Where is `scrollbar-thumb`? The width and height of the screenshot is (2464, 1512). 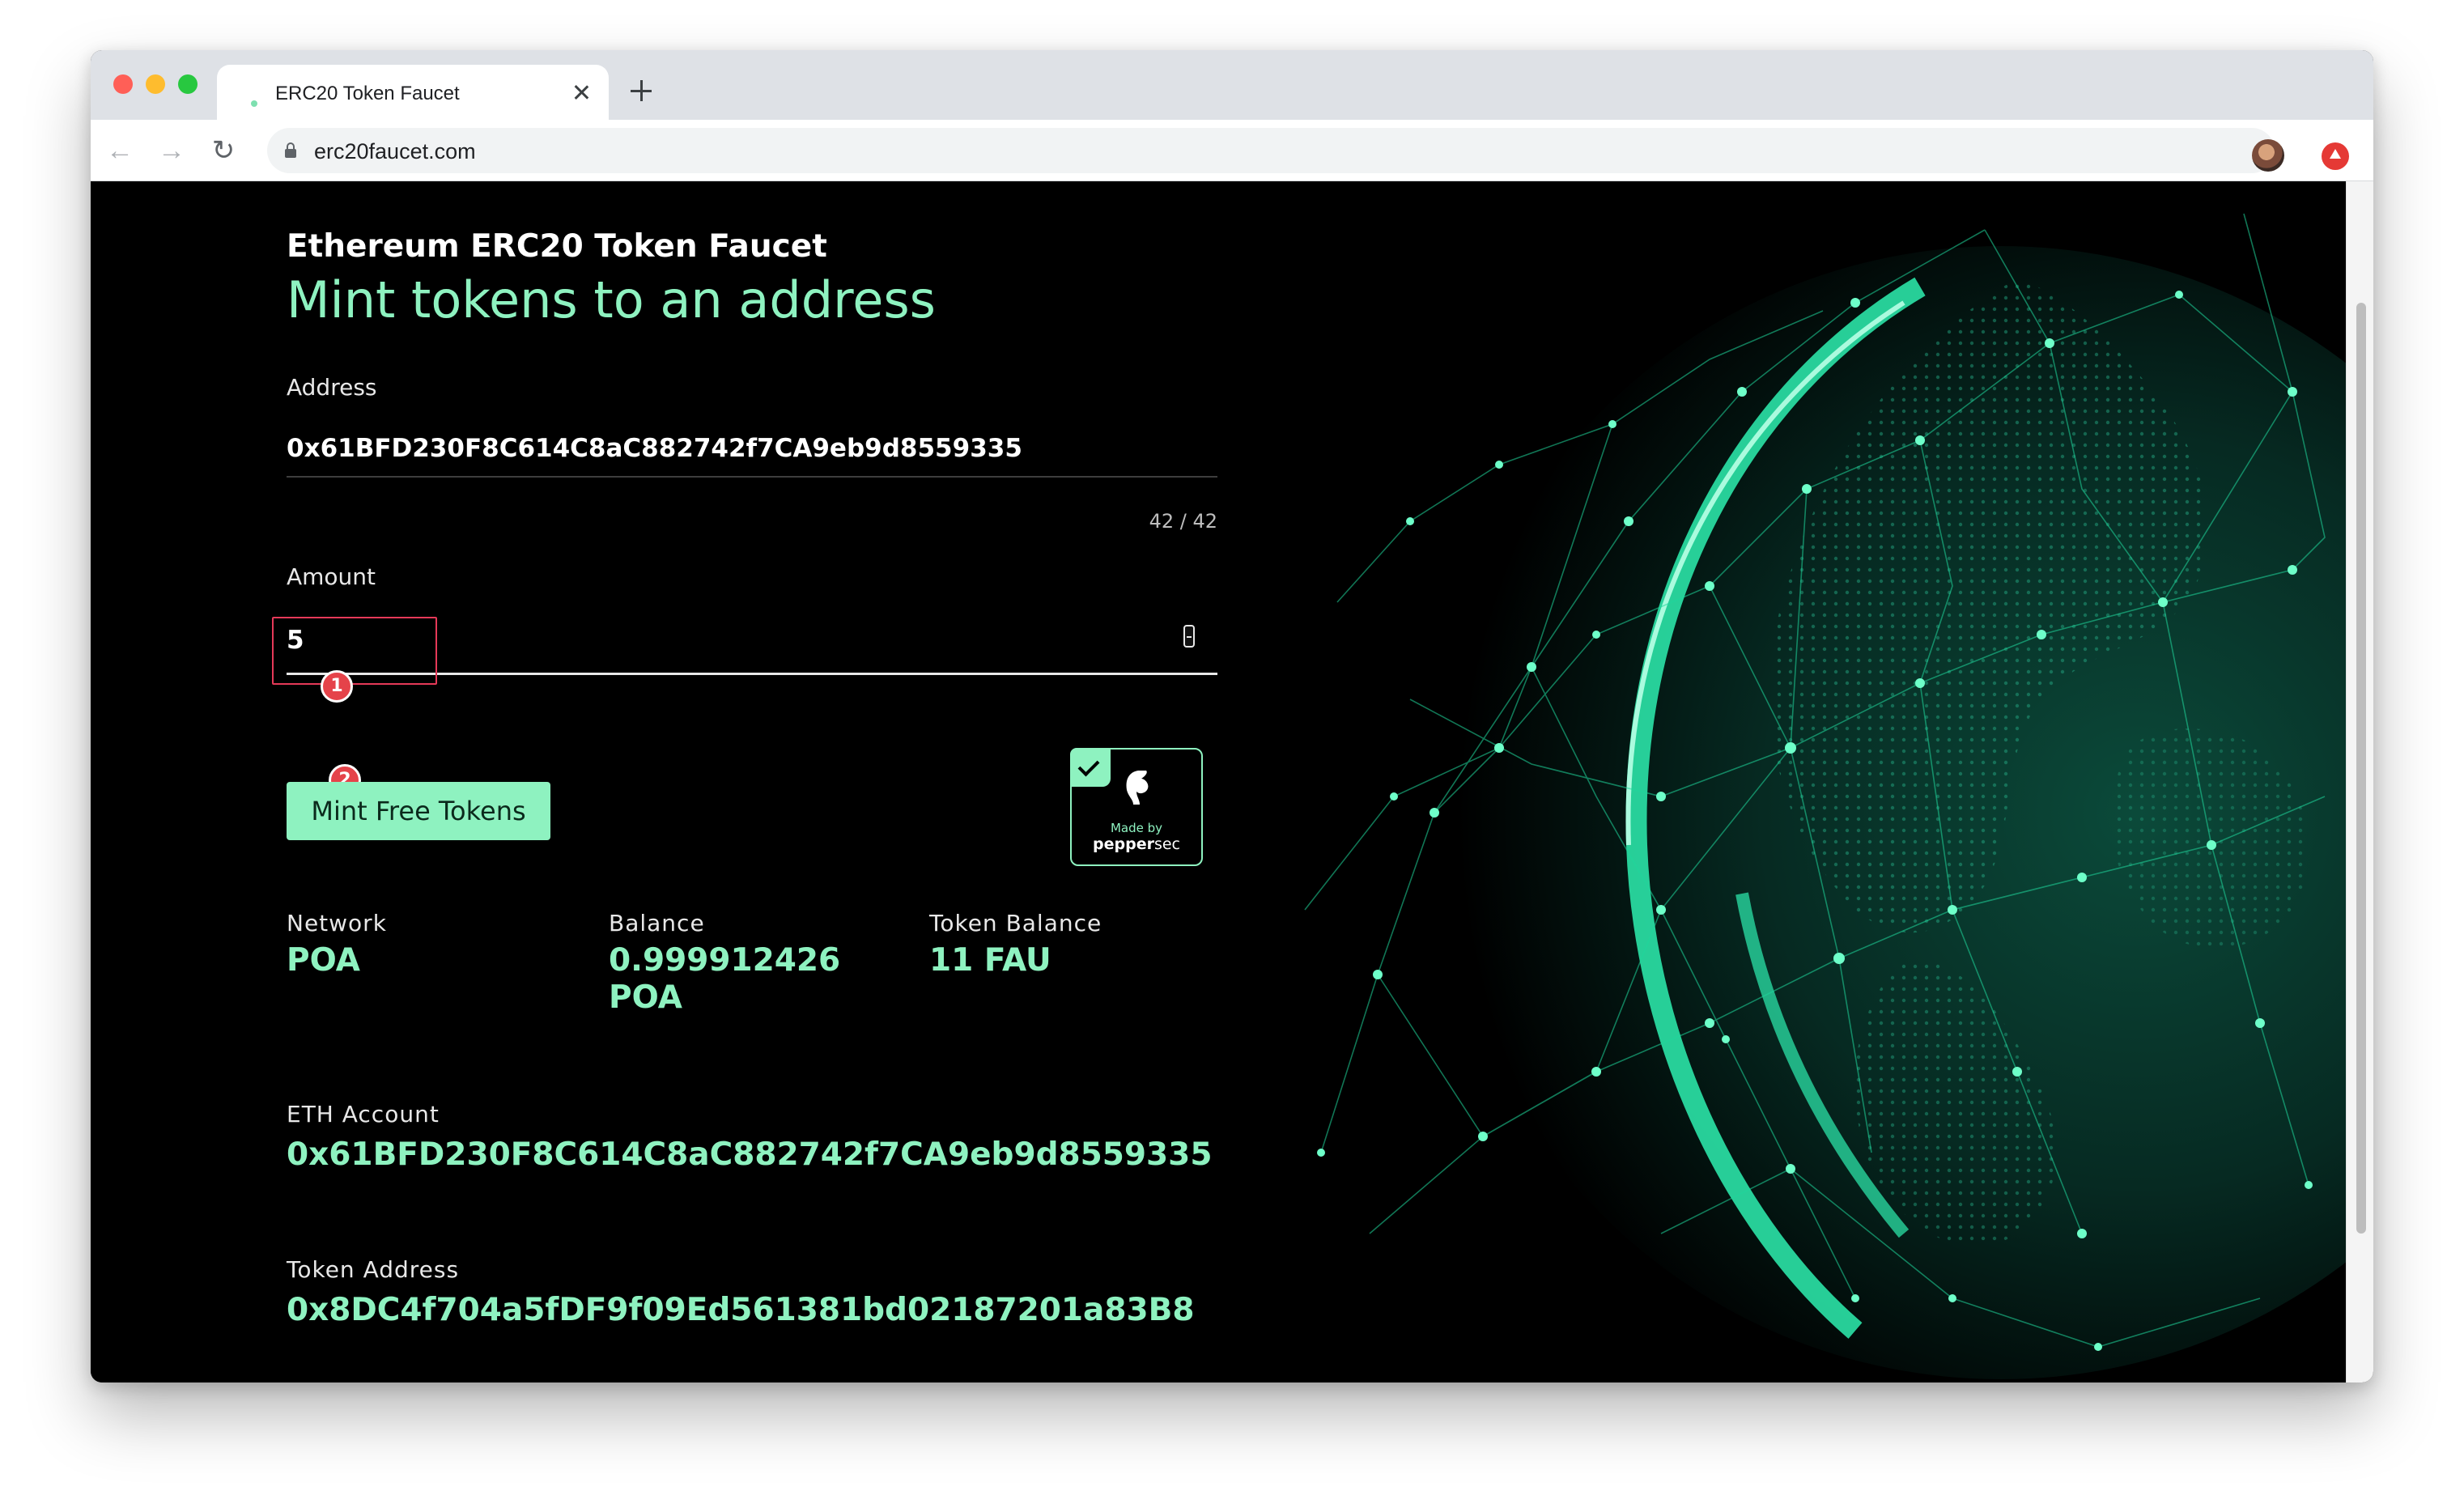
scrollbar-thumb is located at coordinates (2361, 768).